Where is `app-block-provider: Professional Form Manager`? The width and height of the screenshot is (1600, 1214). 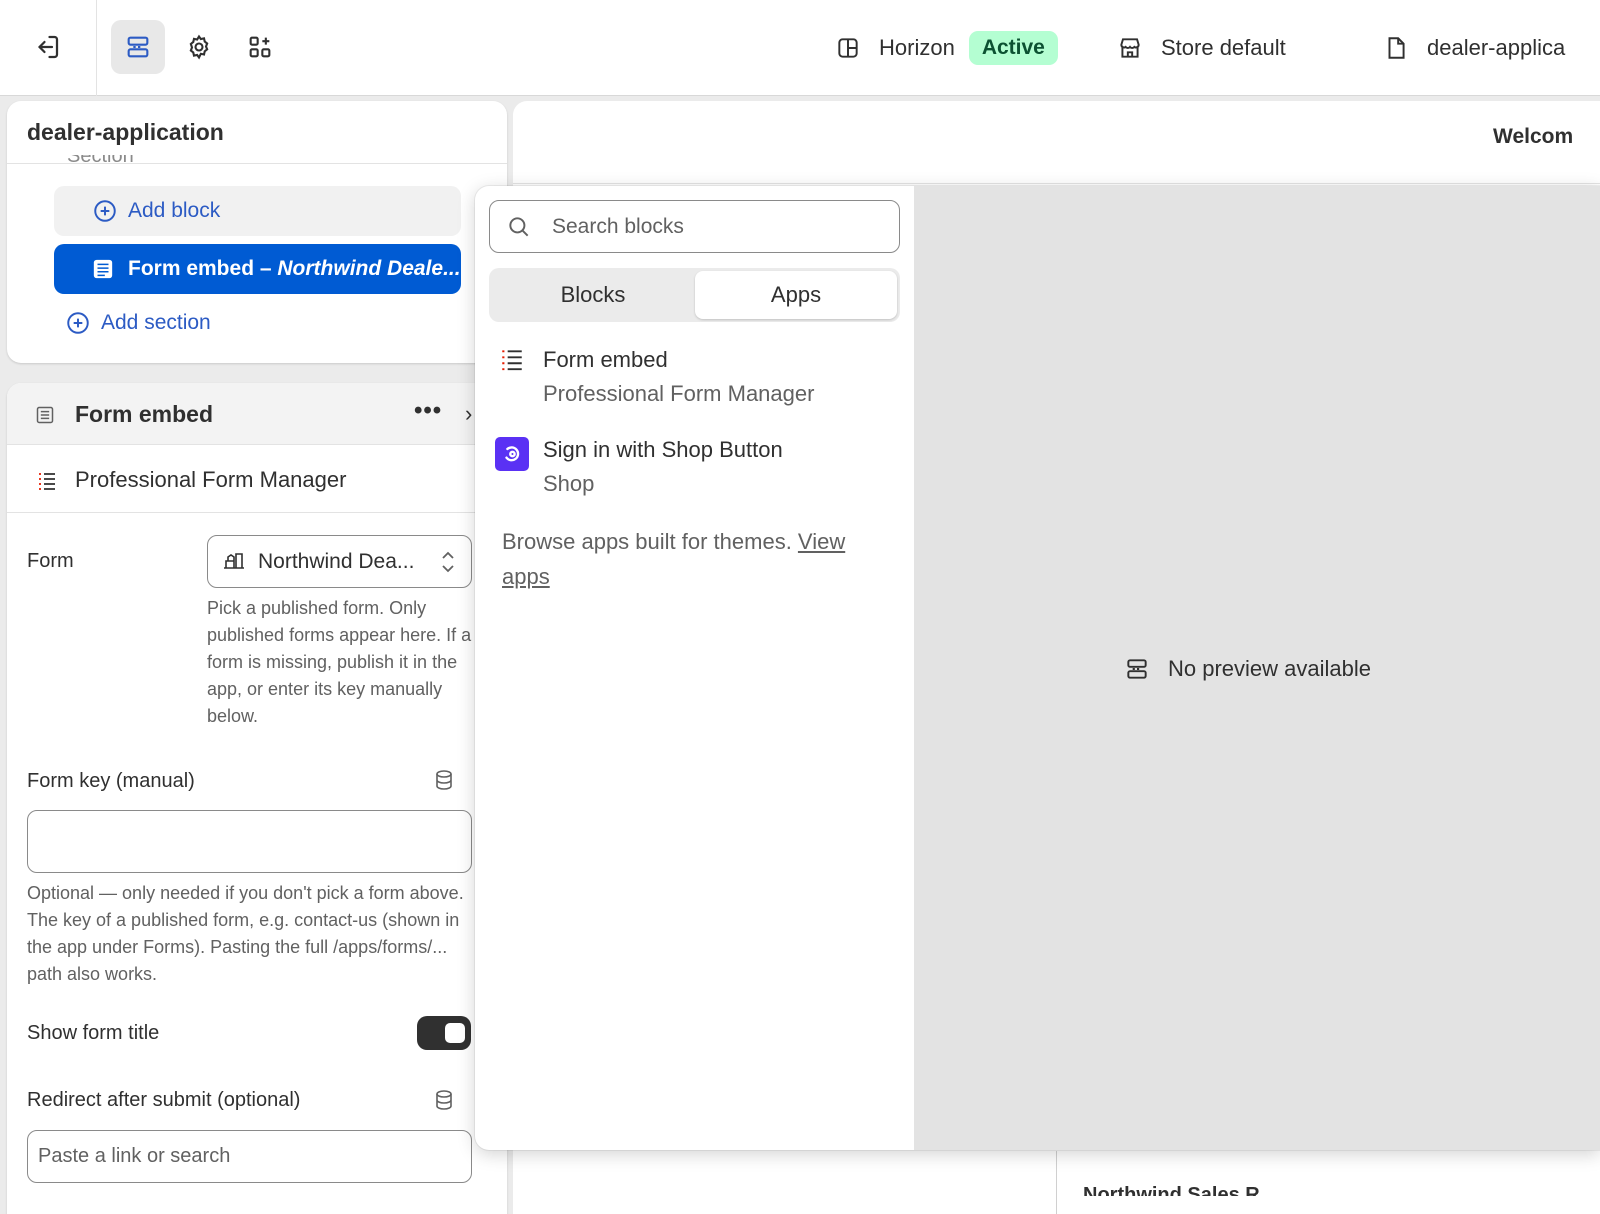
app-block-provider: Professional Form Manager is located at coordinates (679, 393).